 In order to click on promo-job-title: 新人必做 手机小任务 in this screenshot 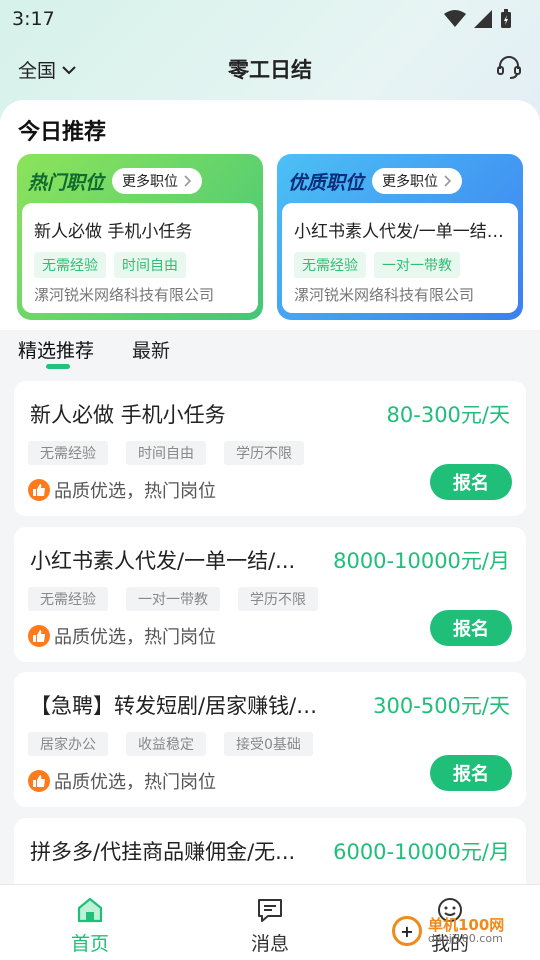, I will do `click(113, 232)`.